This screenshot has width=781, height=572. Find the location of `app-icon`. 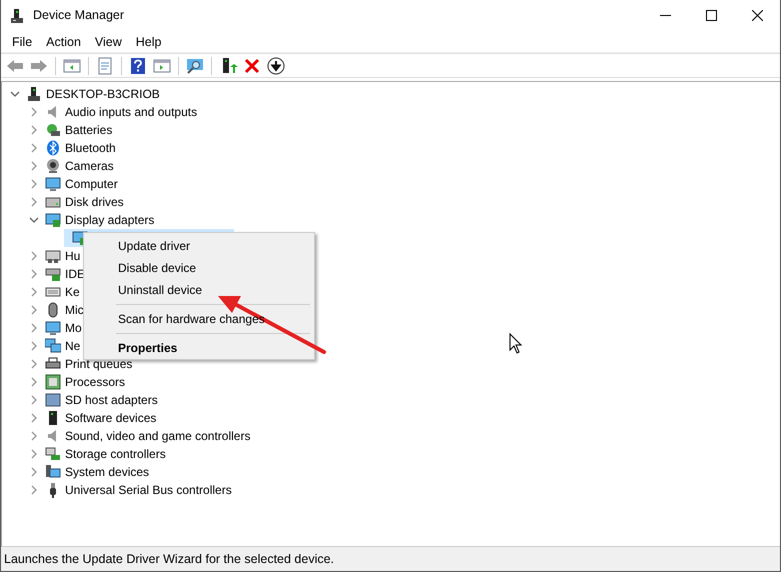

app-icon is located at coordinates (17, 16).